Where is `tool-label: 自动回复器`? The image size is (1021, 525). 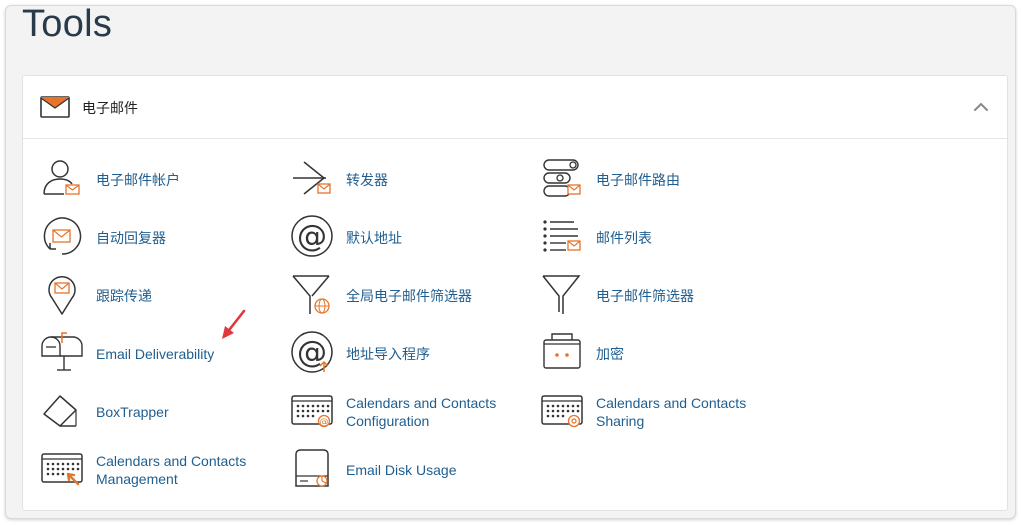 tool-label: 自动回复器 is located at coordinates (131, 238).